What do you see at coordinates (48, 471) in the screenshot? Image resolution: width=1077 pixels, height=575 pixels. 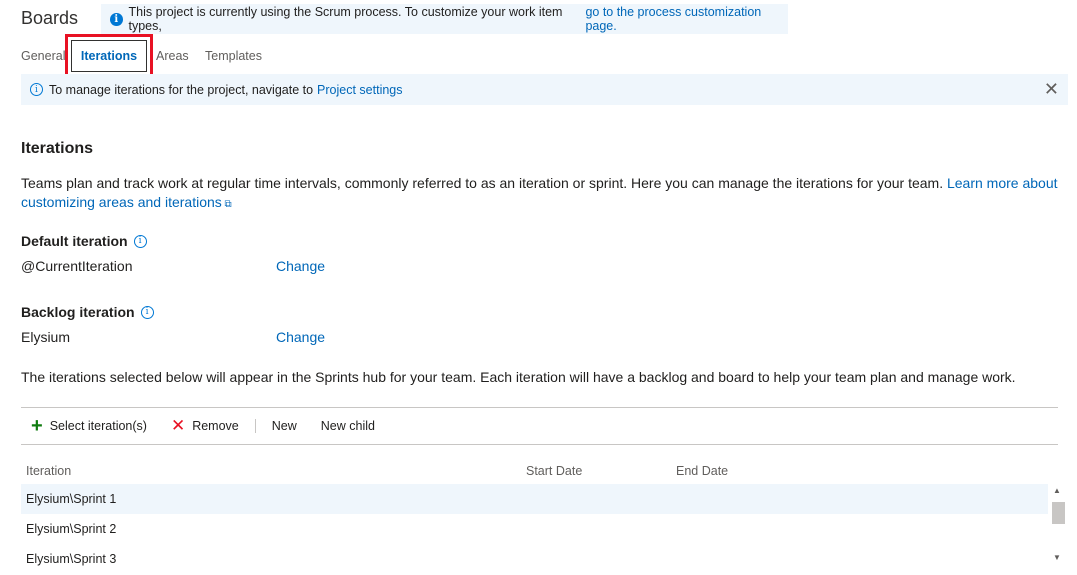 I see `column-header-iteration: Iteration` at bounding box center [48, 471].